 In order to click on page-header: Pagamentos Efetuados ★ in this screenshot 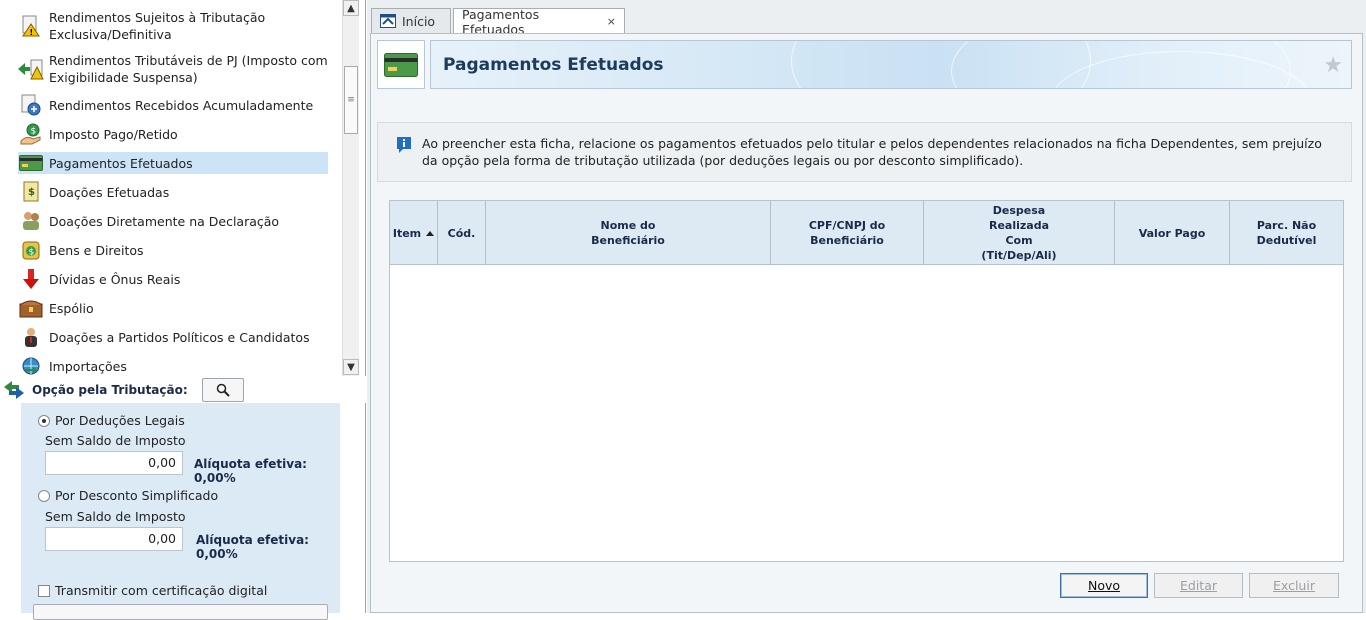, I will do `click(864, 65)`.